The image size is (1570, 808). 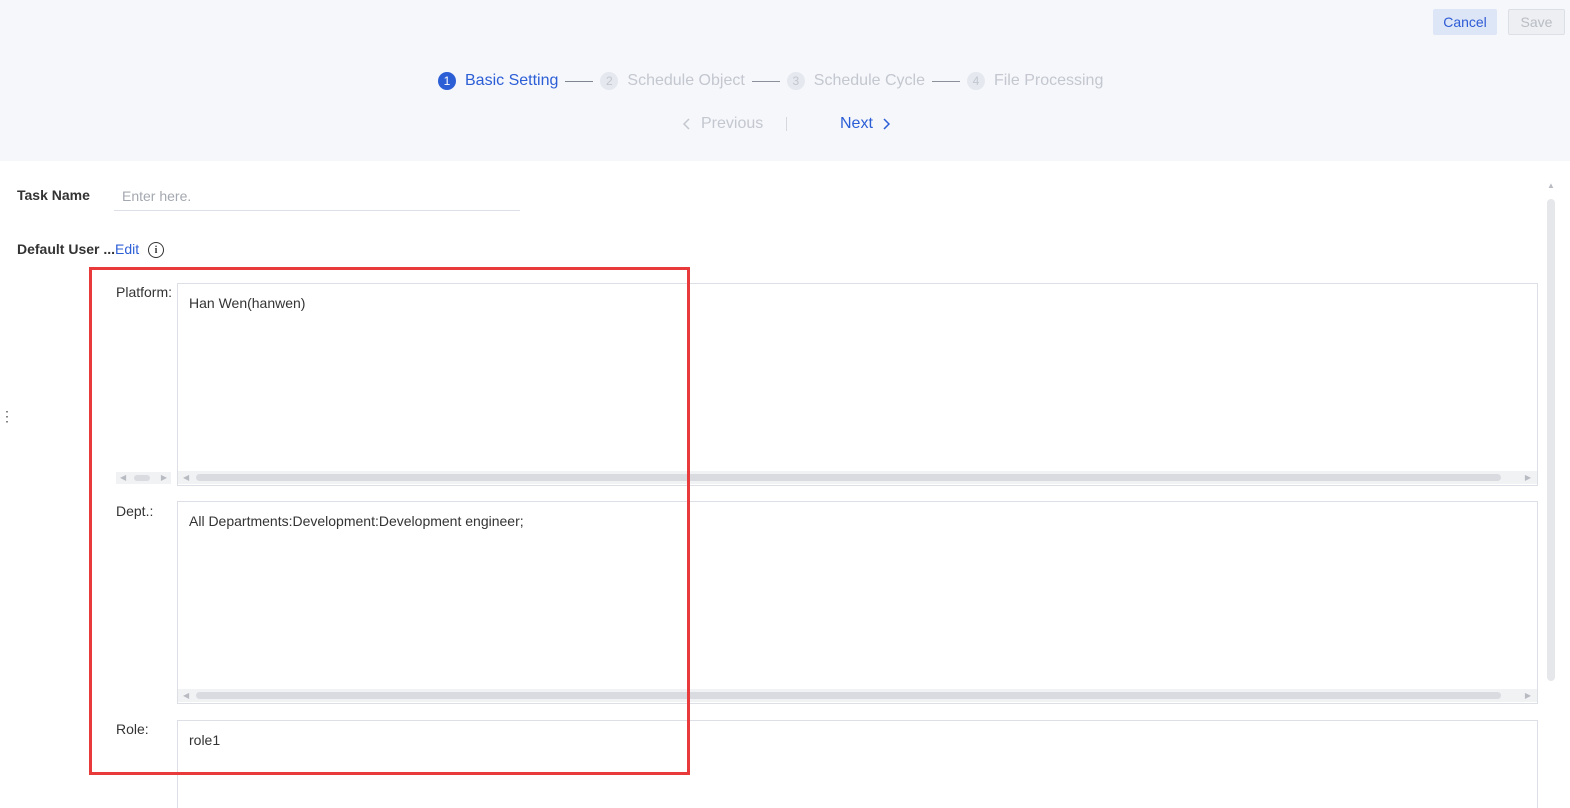 I want to click on task-name-input, so click(x=317, y=196).